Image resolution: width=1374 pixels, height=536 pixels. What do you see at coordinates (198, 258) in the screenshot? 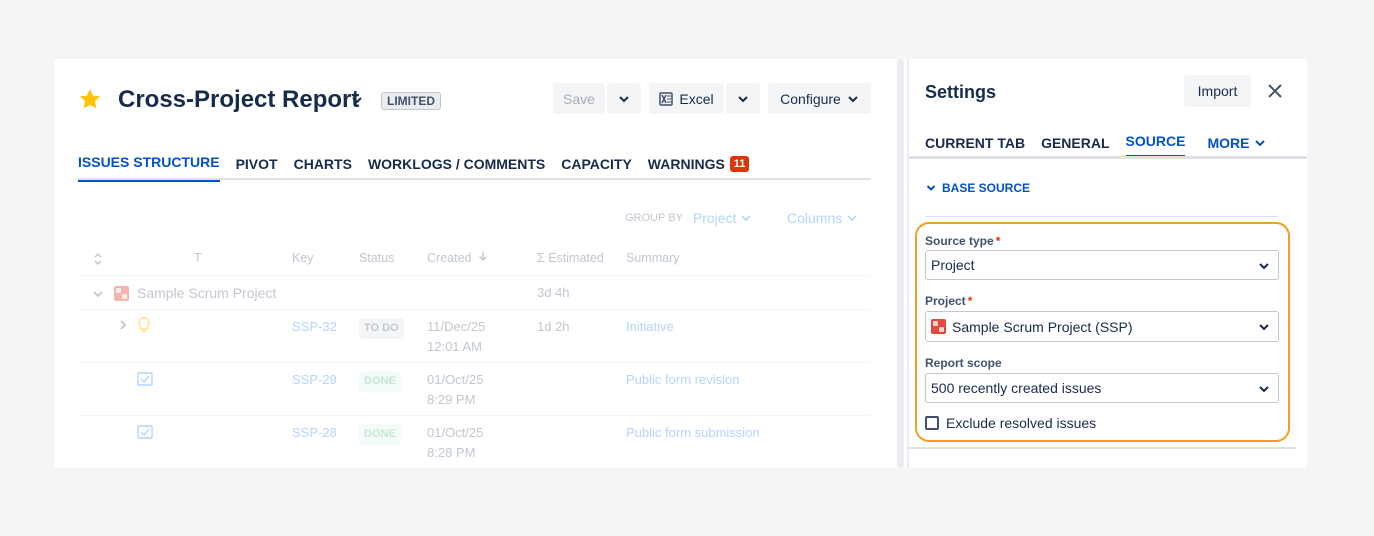
I see `column-header-type: T` at bounding box center [198, 258].